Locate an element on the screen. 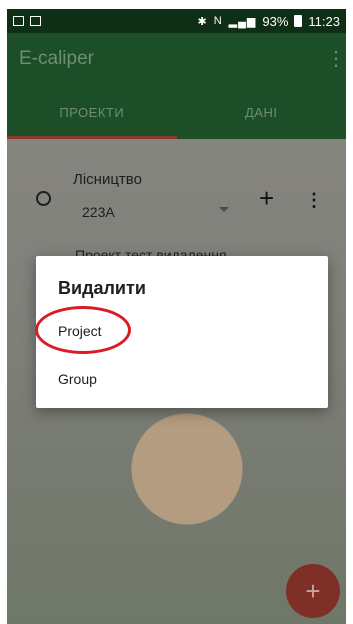 This screenshot has width=353, height=624. status-bar: ✱ N ▂▄▆ 93% 11:23 is located at coordinates (176, 21).